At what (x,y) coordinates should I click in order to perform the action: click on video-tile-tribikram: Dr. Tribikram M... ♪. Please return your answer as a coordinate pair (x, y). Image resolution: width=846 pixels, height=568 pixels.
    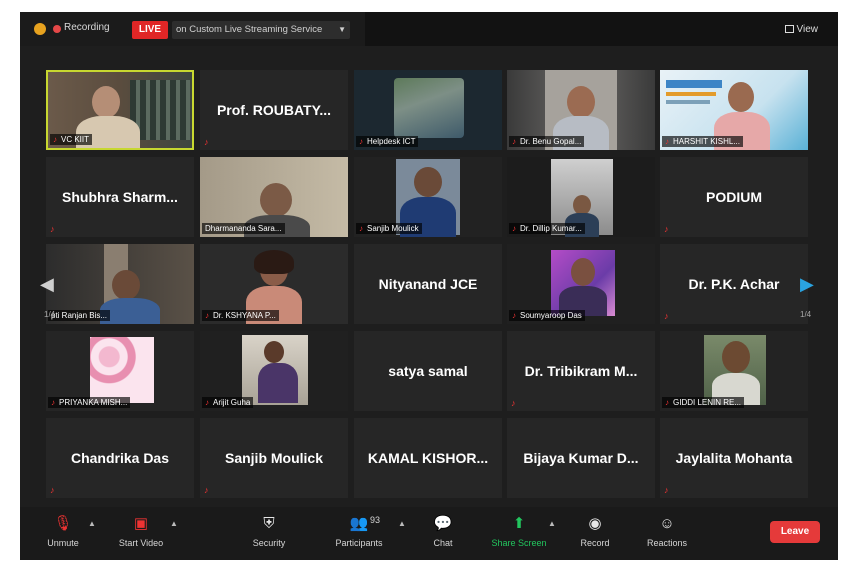
    Looking at the image, I should click on (581, 371).